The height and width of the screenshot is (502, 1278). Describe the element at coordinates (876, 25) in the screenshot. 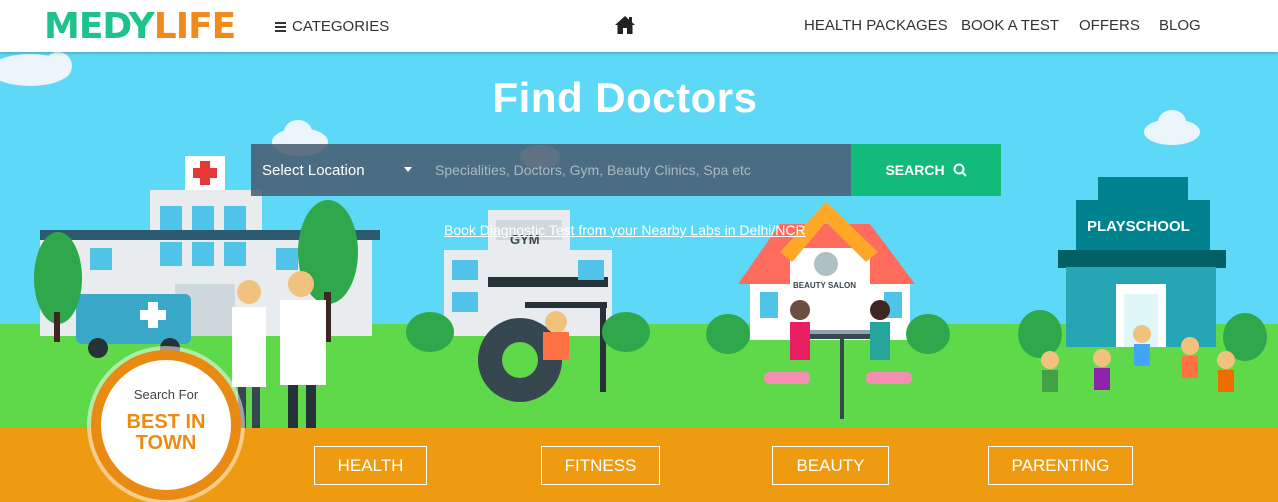

I see `nav-health-packages: HEALTH PACKAGES` at that location.